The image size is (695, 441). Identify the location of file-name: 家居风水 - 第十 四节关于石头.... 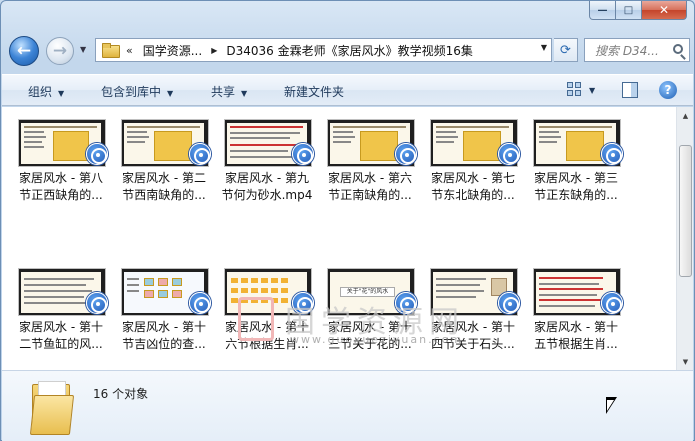
(473, 335).